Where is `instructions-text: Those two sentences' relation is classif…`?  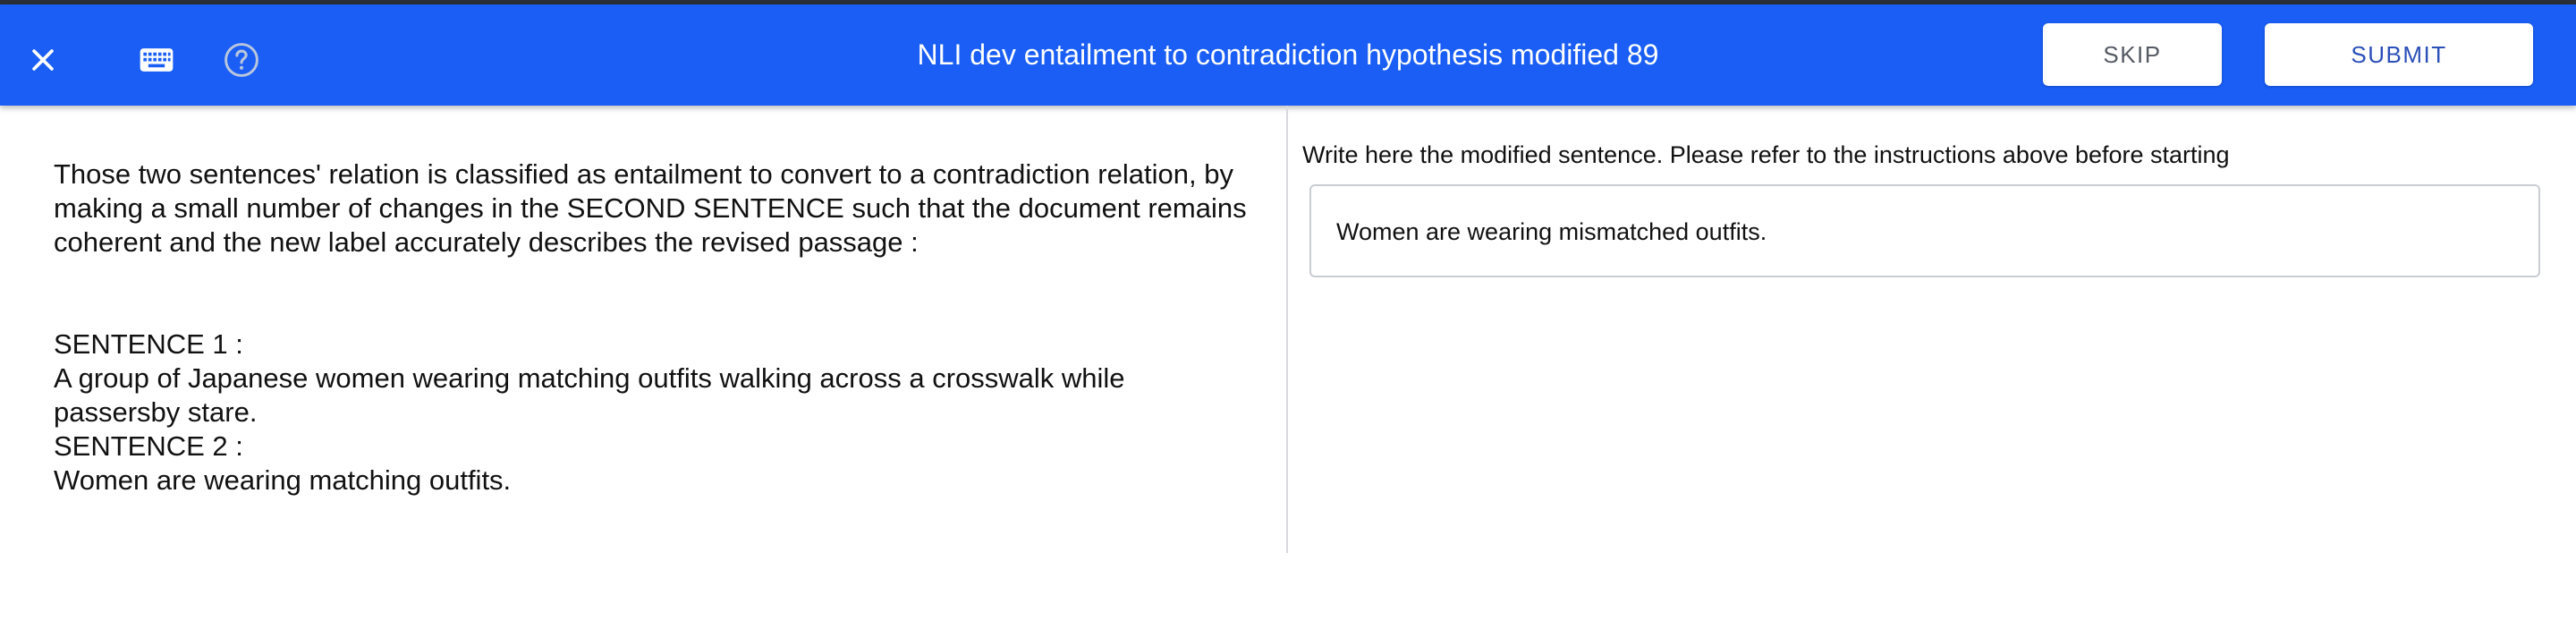
instructions-text: Those two sentences' relation is classif… is located at coordinates (650, 208).